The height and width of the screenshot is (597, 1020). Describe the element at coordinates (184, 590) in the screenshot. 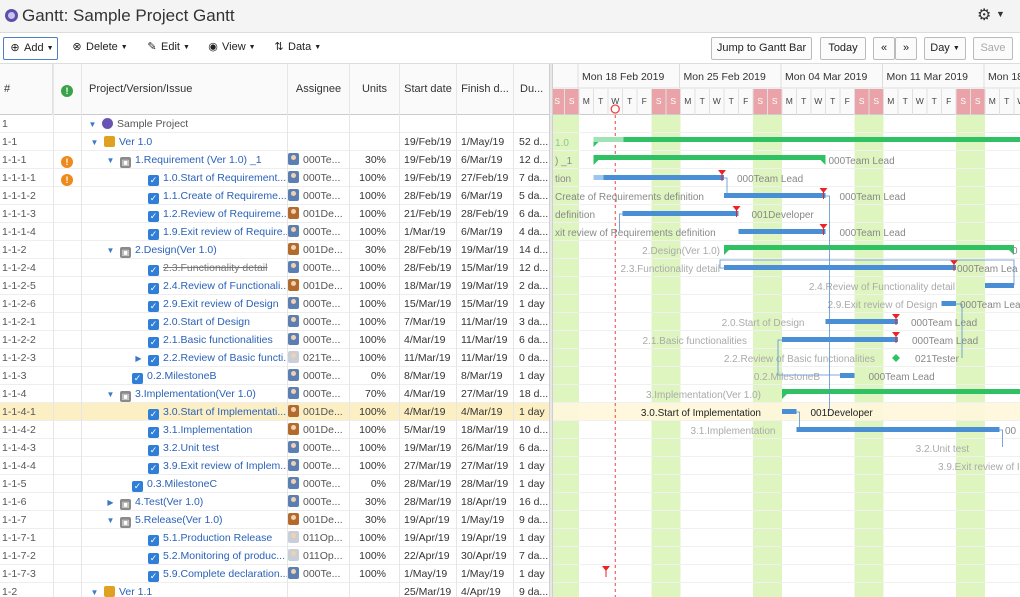

I see `row-name: ▼ Ver 1.1` at that location.